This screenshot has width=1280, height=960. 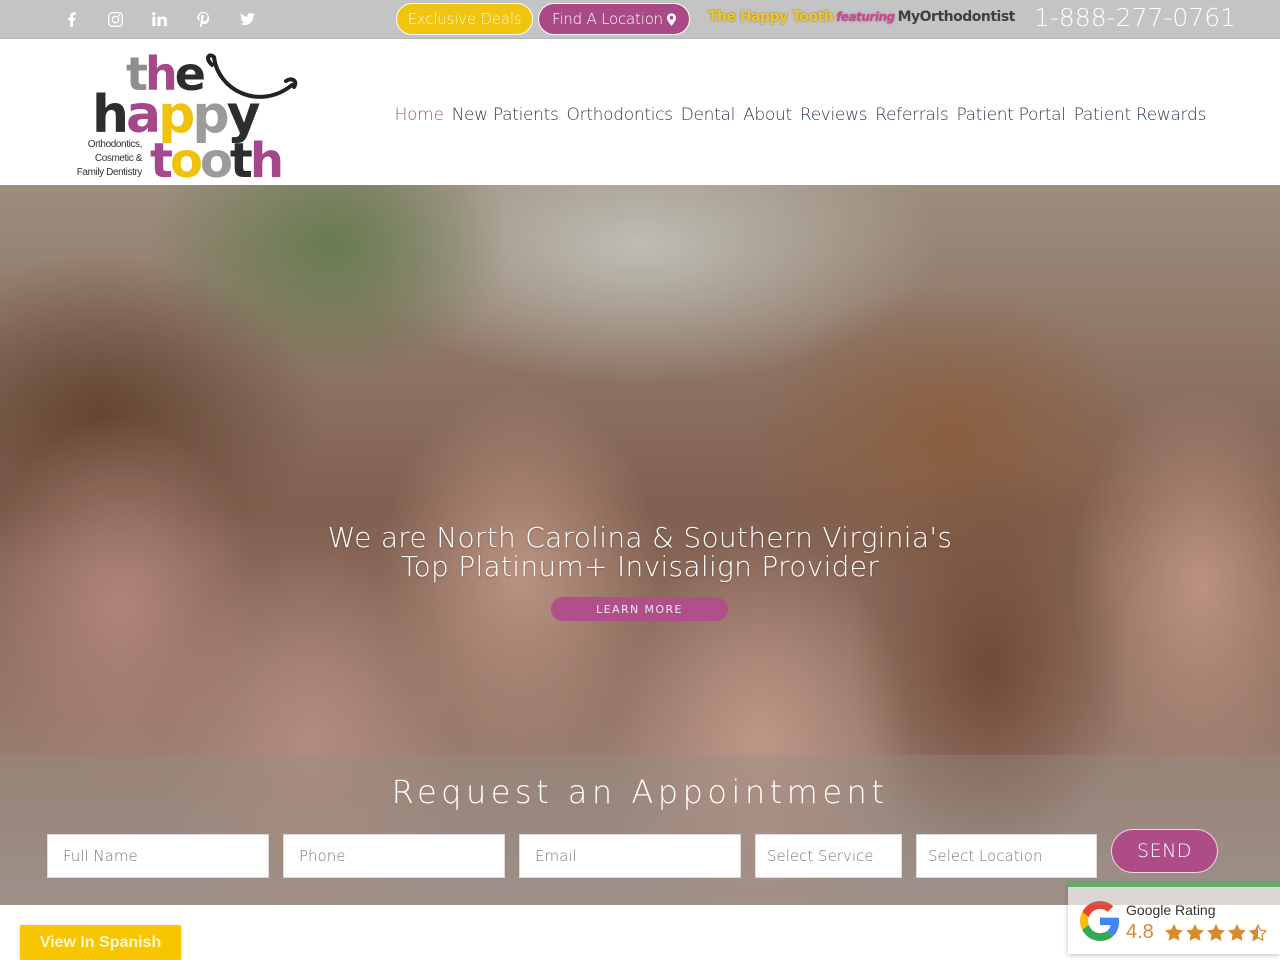 I want to click on exclusive-deals-button: Exclusive Deals, so click(x=464, y=19).